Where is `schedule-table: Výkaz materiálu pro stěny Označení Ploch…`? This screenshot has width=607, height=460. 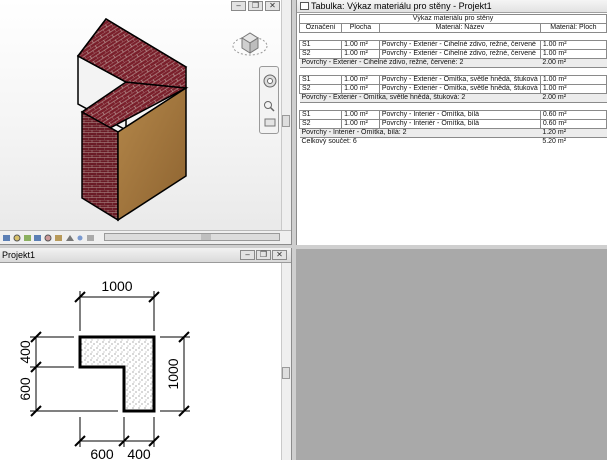 schedule-table: Výkaz materiálu pro stěny Označení Ploch… is located at coordinates (452, 80).